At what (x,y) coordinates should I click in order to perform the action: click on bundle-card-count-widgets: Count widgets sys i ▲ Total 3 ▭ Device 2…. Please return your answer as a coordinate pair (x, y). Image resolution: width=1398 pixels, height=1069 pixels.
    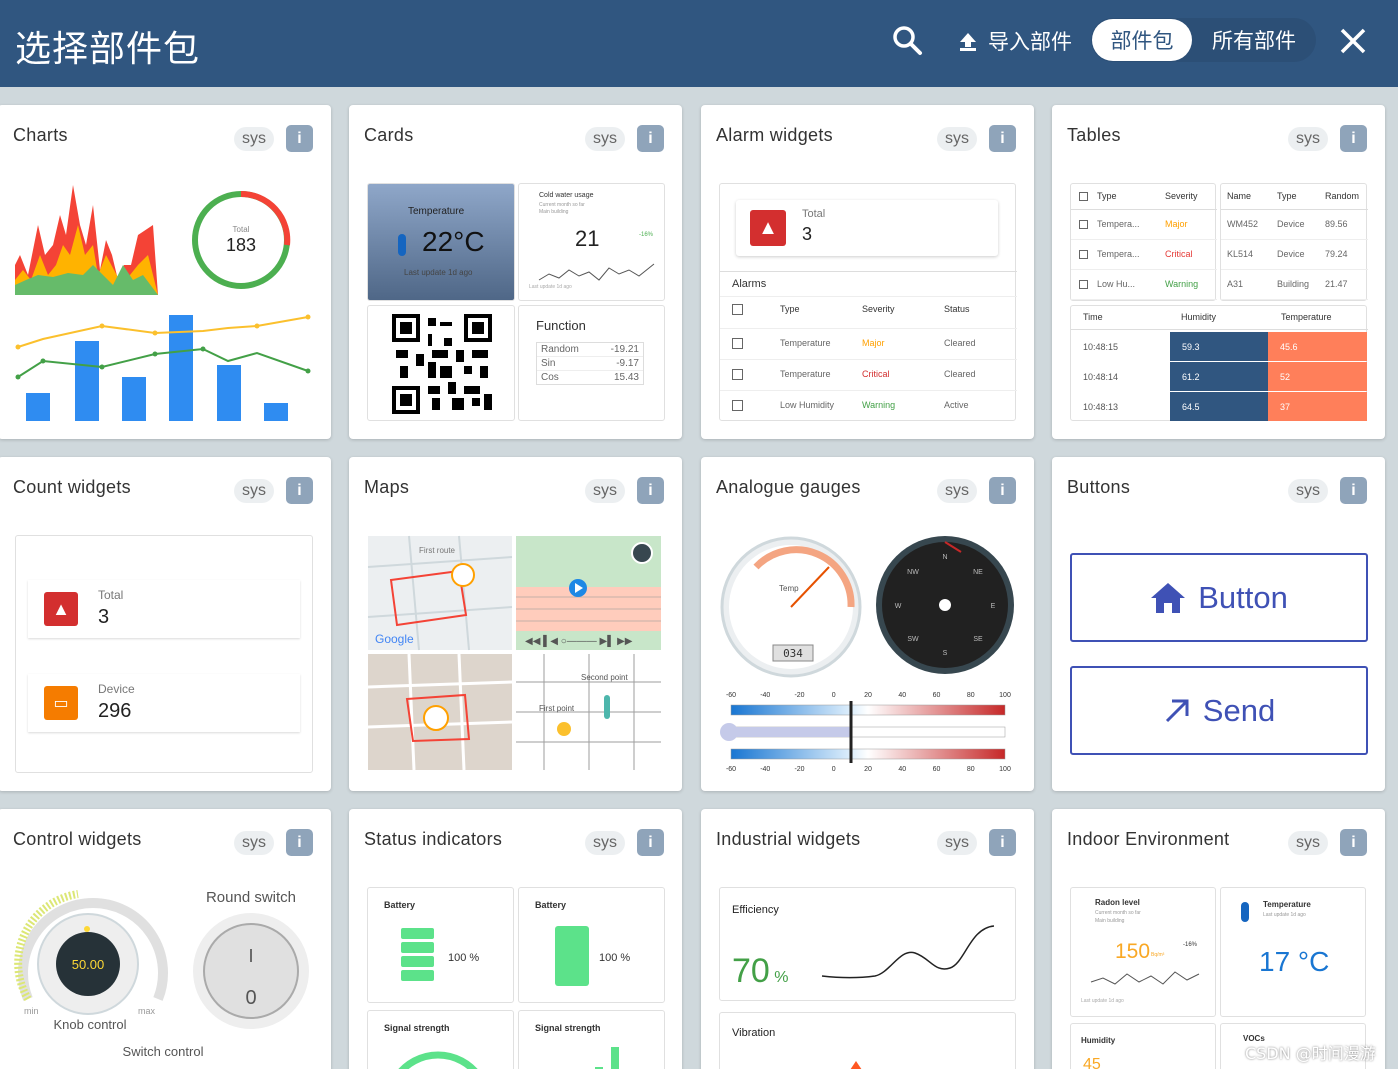
    Looking at the image, I should click on (165, 624).